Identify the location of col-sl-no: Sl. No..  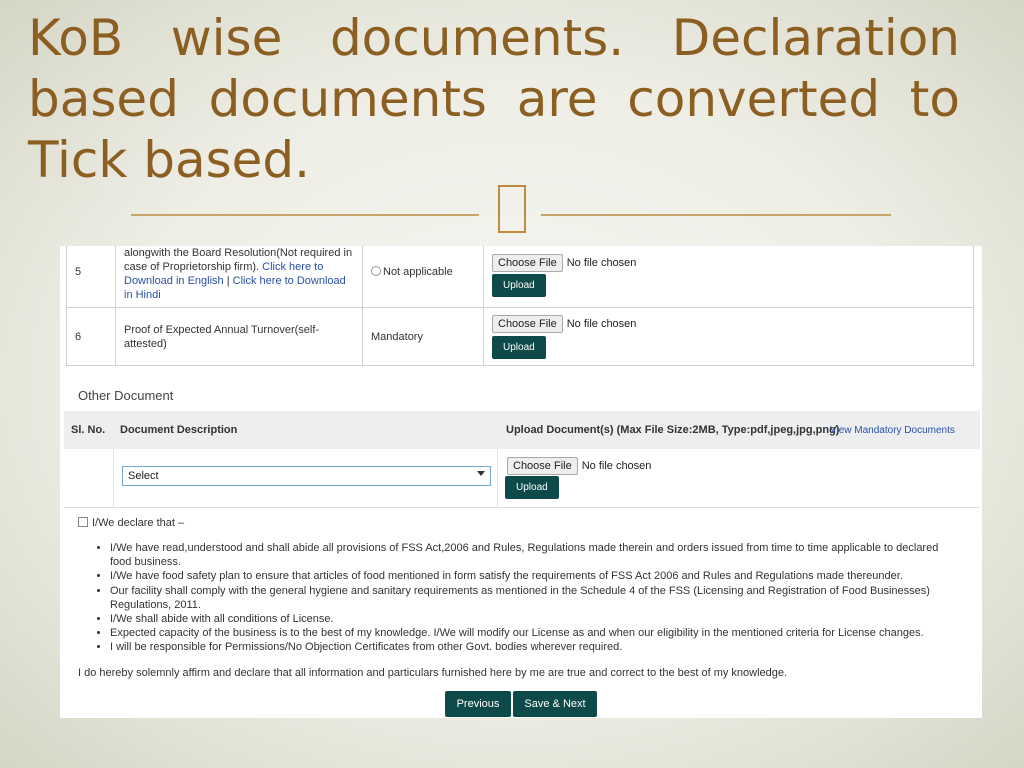
(88, 430).